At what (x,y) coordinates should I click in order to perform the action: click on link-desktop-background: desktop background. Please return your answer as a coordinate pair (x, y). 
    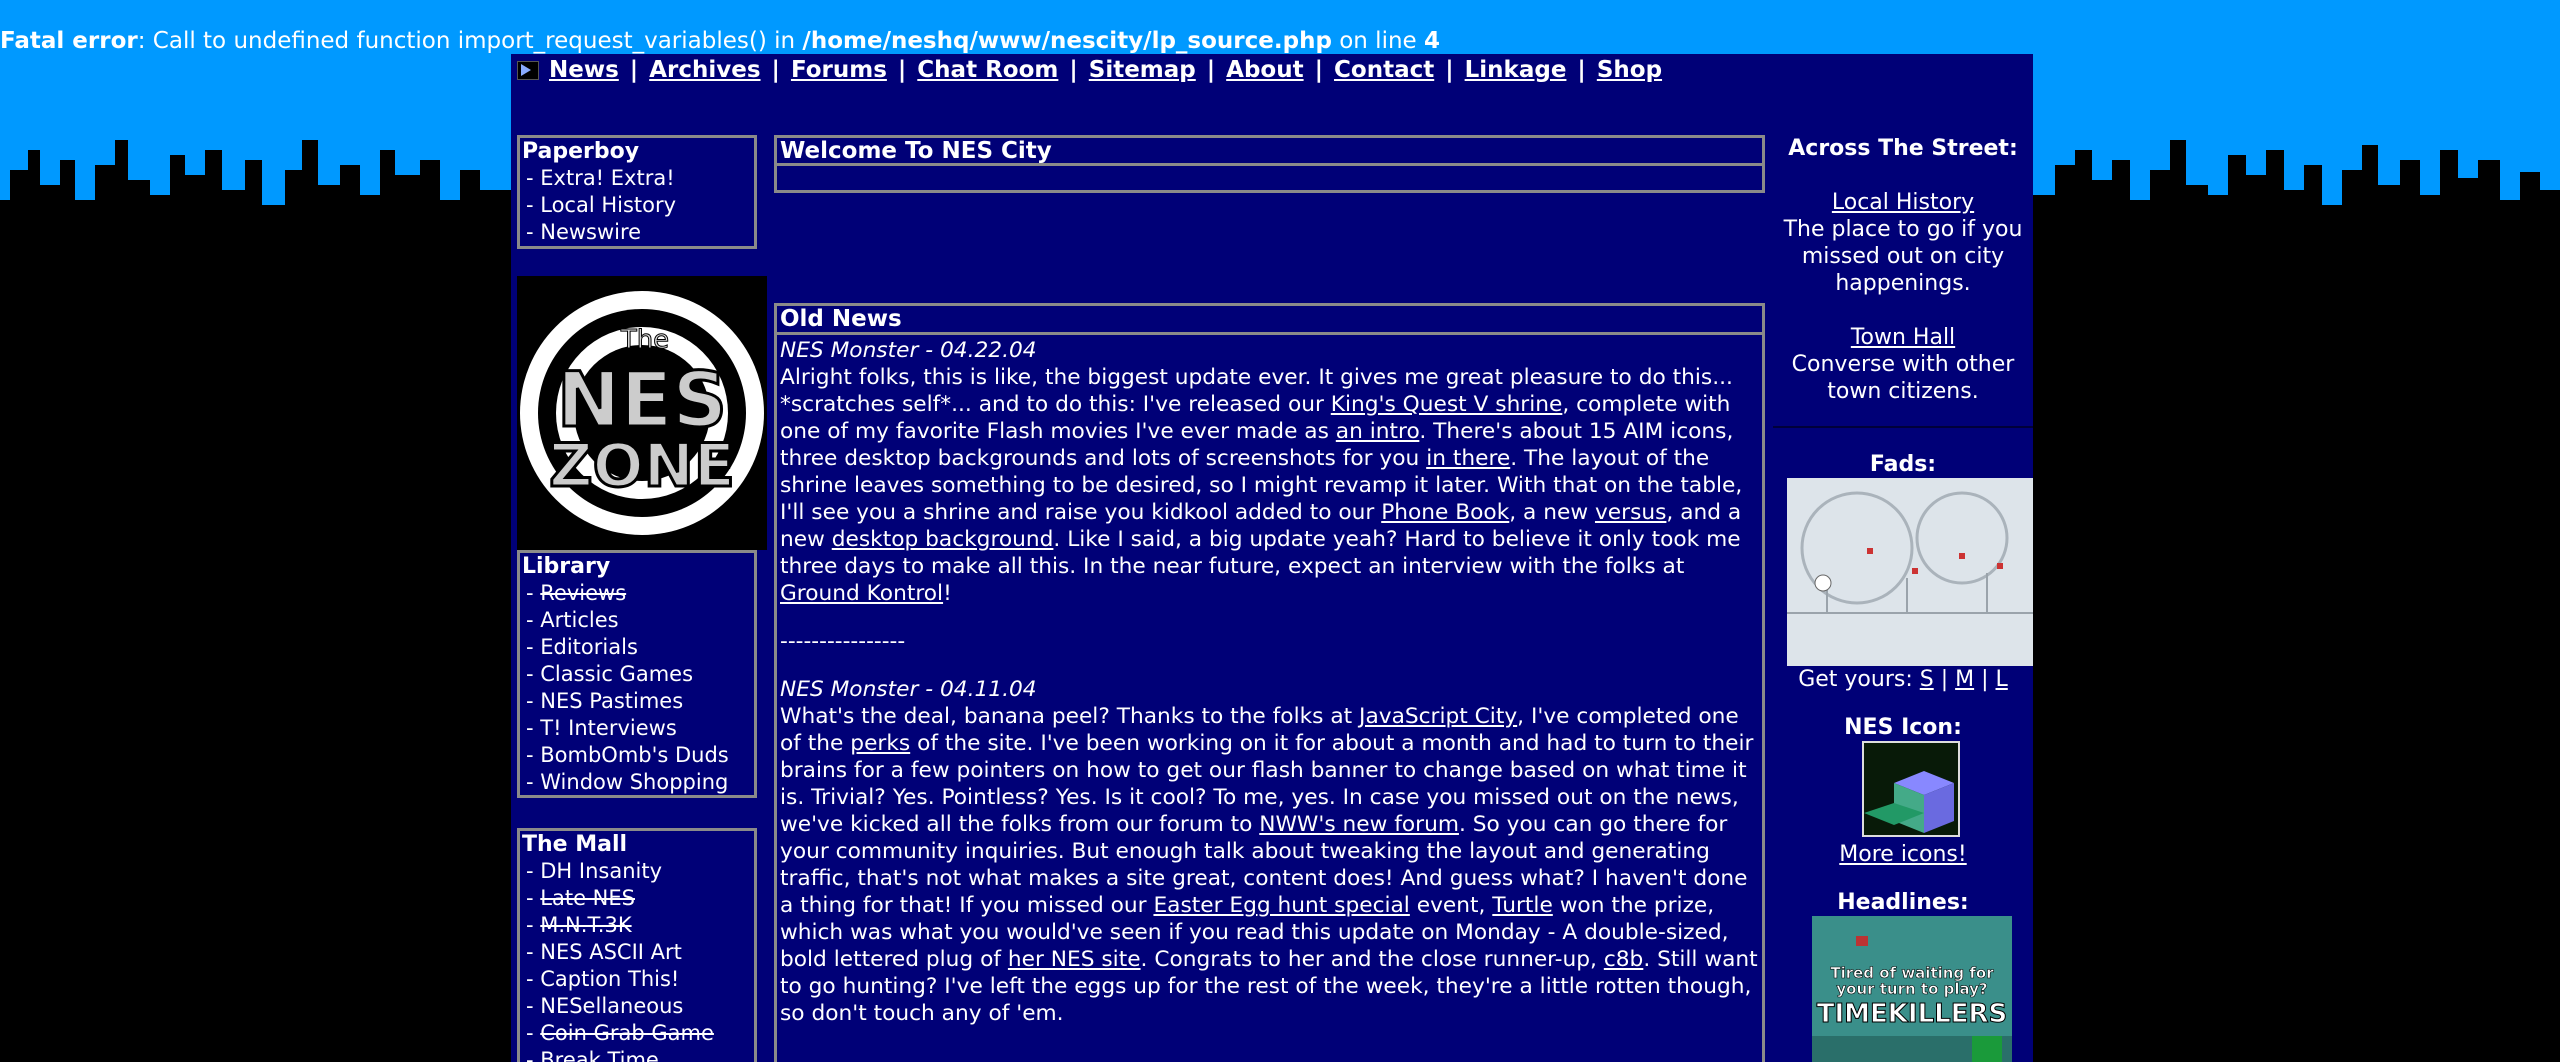
    Looking at the image, I should click on (943, 539).